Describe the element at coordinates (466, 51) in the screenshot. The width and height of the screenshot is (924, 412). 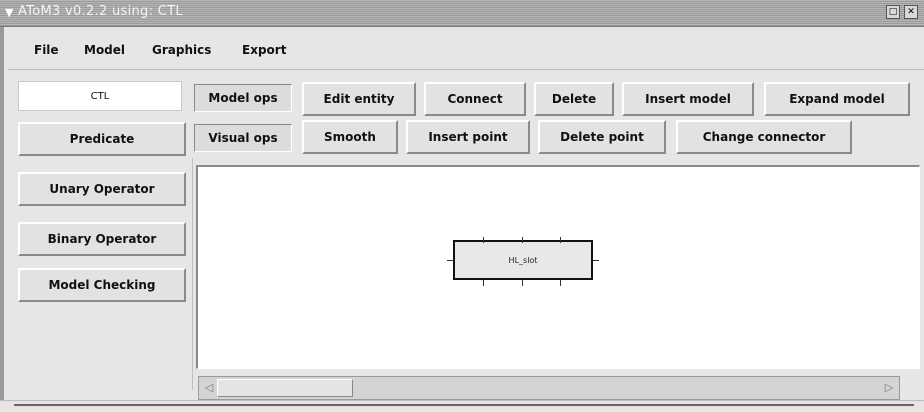
I see `menu-bar: File Model Graphics Export` at that location.